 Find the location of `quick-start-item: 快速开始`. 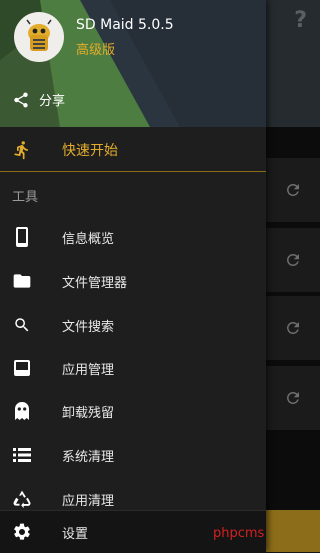

quick-start-item: 快速开始 is located at coordinates (133, 149).